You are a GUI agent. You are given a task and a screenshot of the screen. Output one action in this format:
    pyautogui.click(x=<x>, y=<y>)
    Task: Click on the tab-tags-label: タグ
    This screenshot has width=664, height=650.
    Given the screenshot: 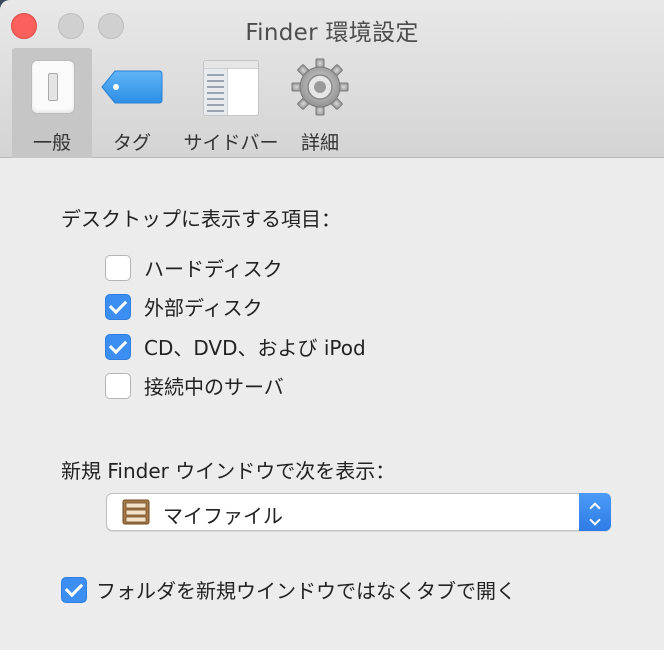 What is the action you would take?
    pyautogui.click(x=131, y=143)
    